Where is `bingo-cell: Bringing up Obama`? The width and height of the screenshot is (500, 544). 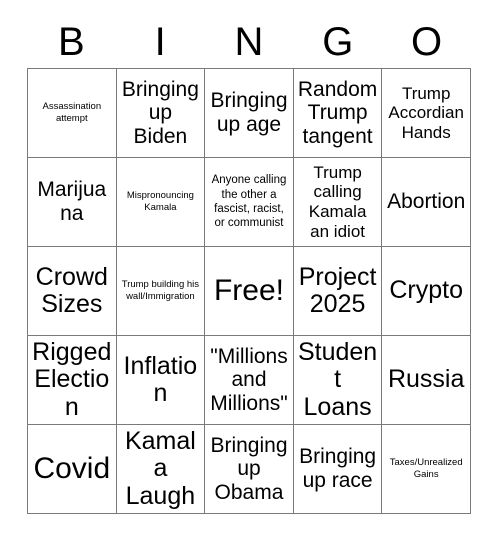
bingo-cell: Bringing up Obama is located at coordinates (249, 469).